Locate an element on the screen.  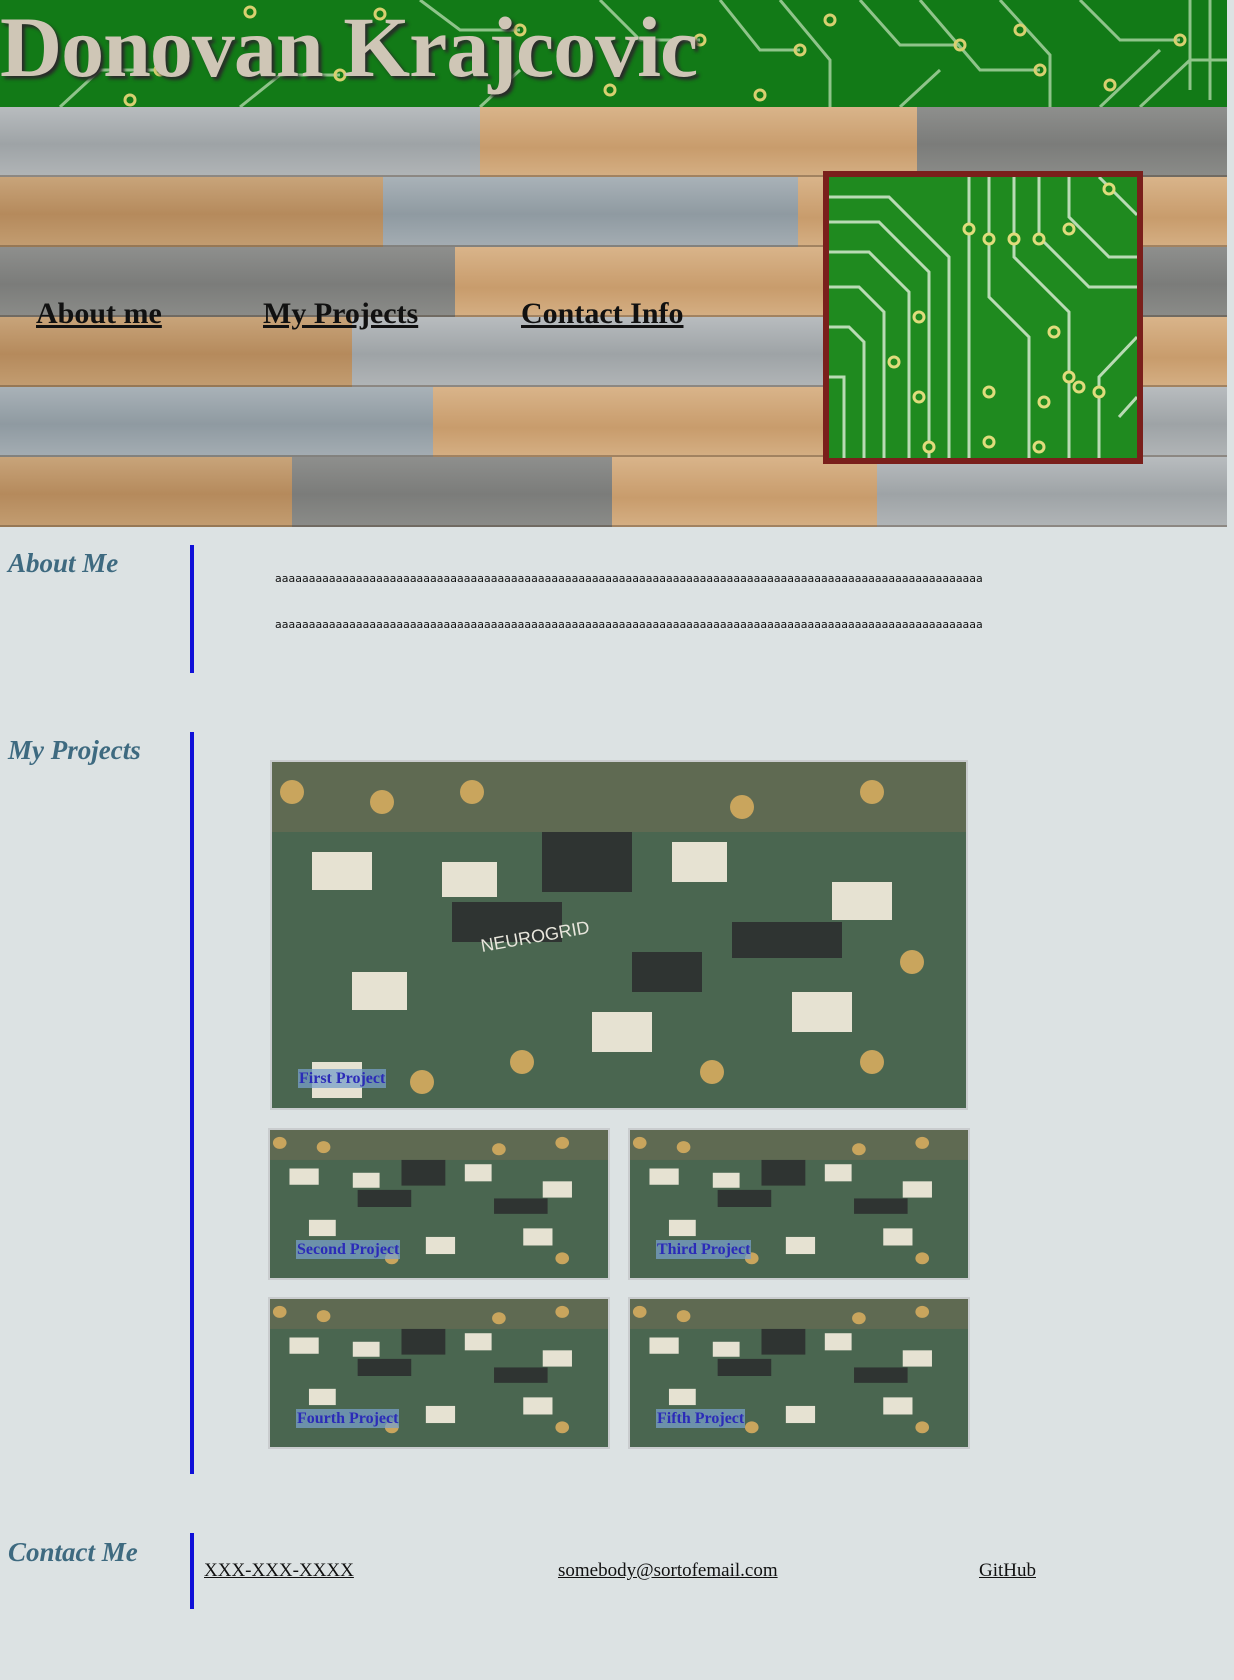
project-card: Fourth Project is located at coordinates (439, 1373).